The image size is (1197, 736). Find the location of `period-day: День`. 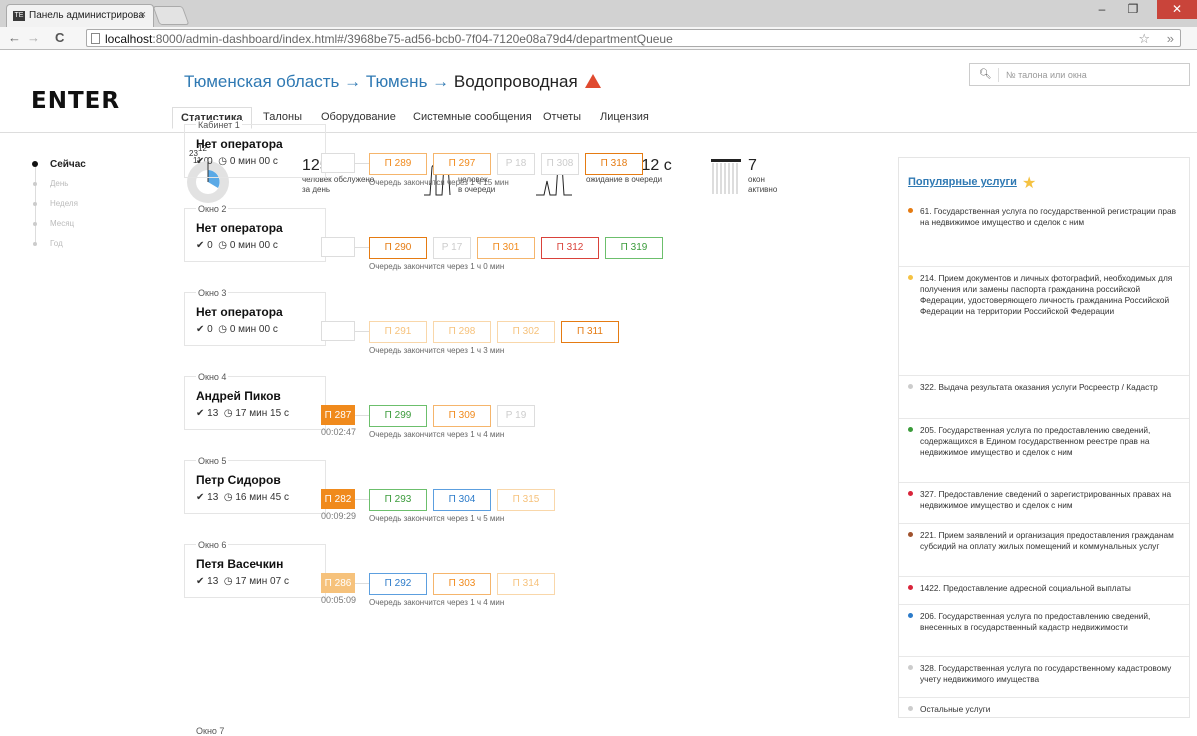

period-day: День is located at coordinates (58, 189).